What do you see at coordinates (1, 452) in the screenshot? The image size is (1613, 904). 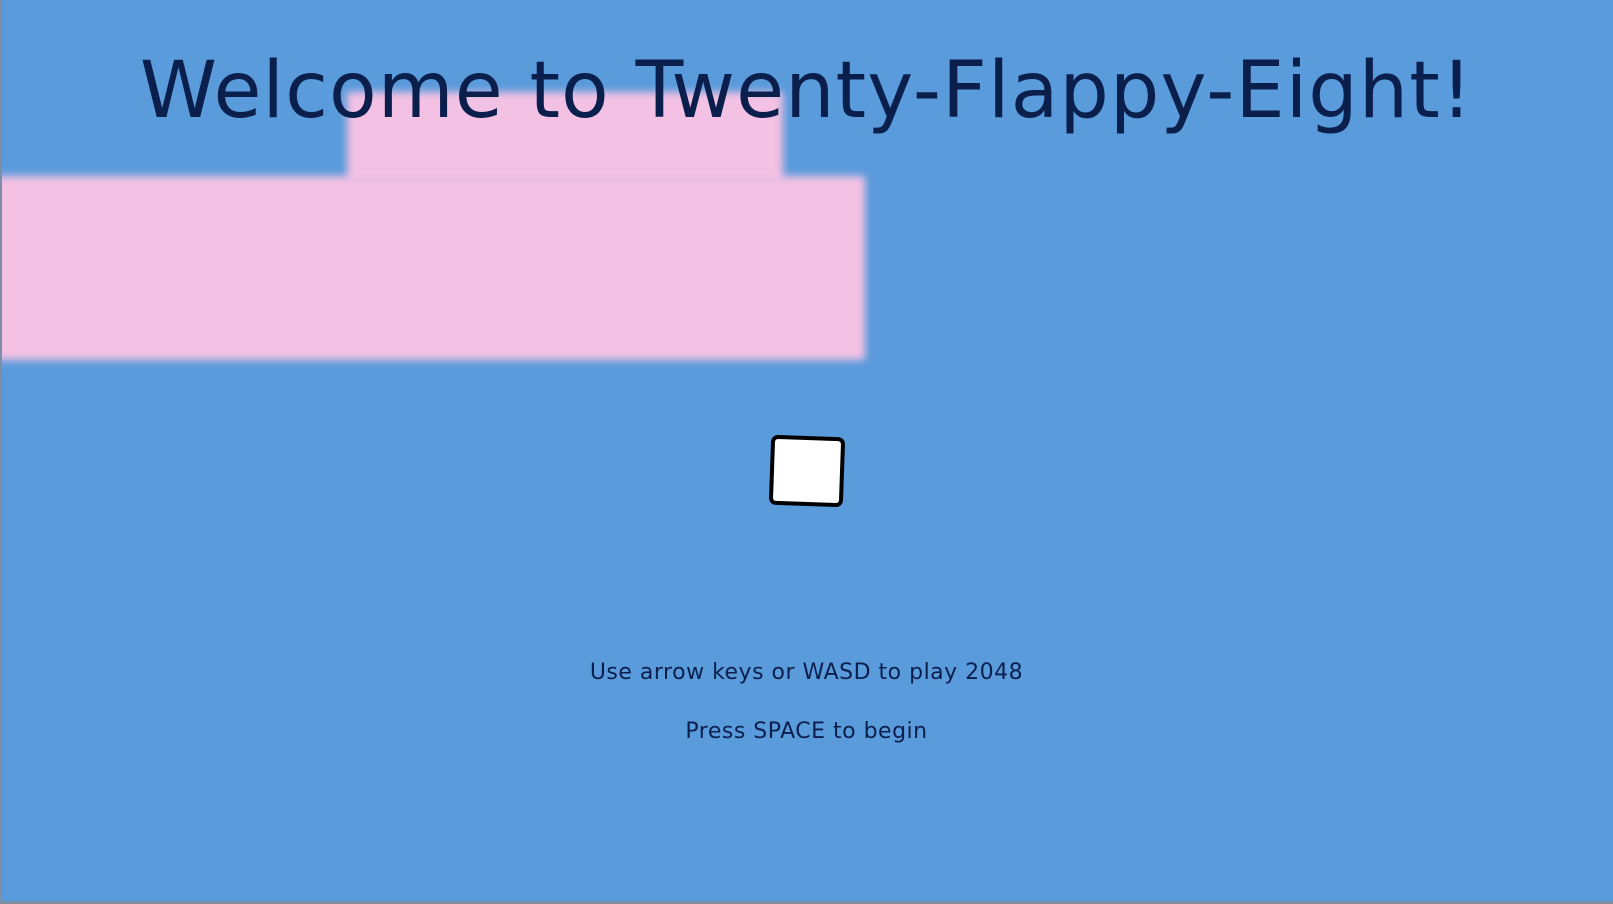 I see `left-edge-border` at bounding box center [1, 452].